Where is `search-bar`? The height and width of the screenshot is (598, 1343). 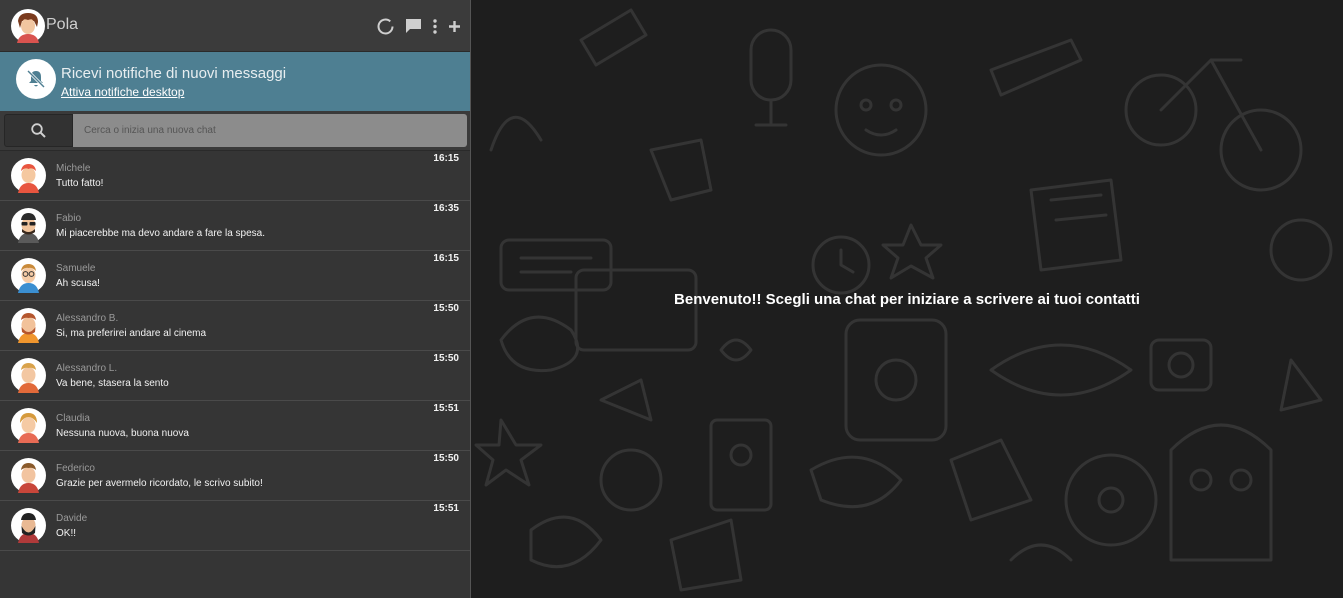 search-bar is located at coordinates (235, 131).